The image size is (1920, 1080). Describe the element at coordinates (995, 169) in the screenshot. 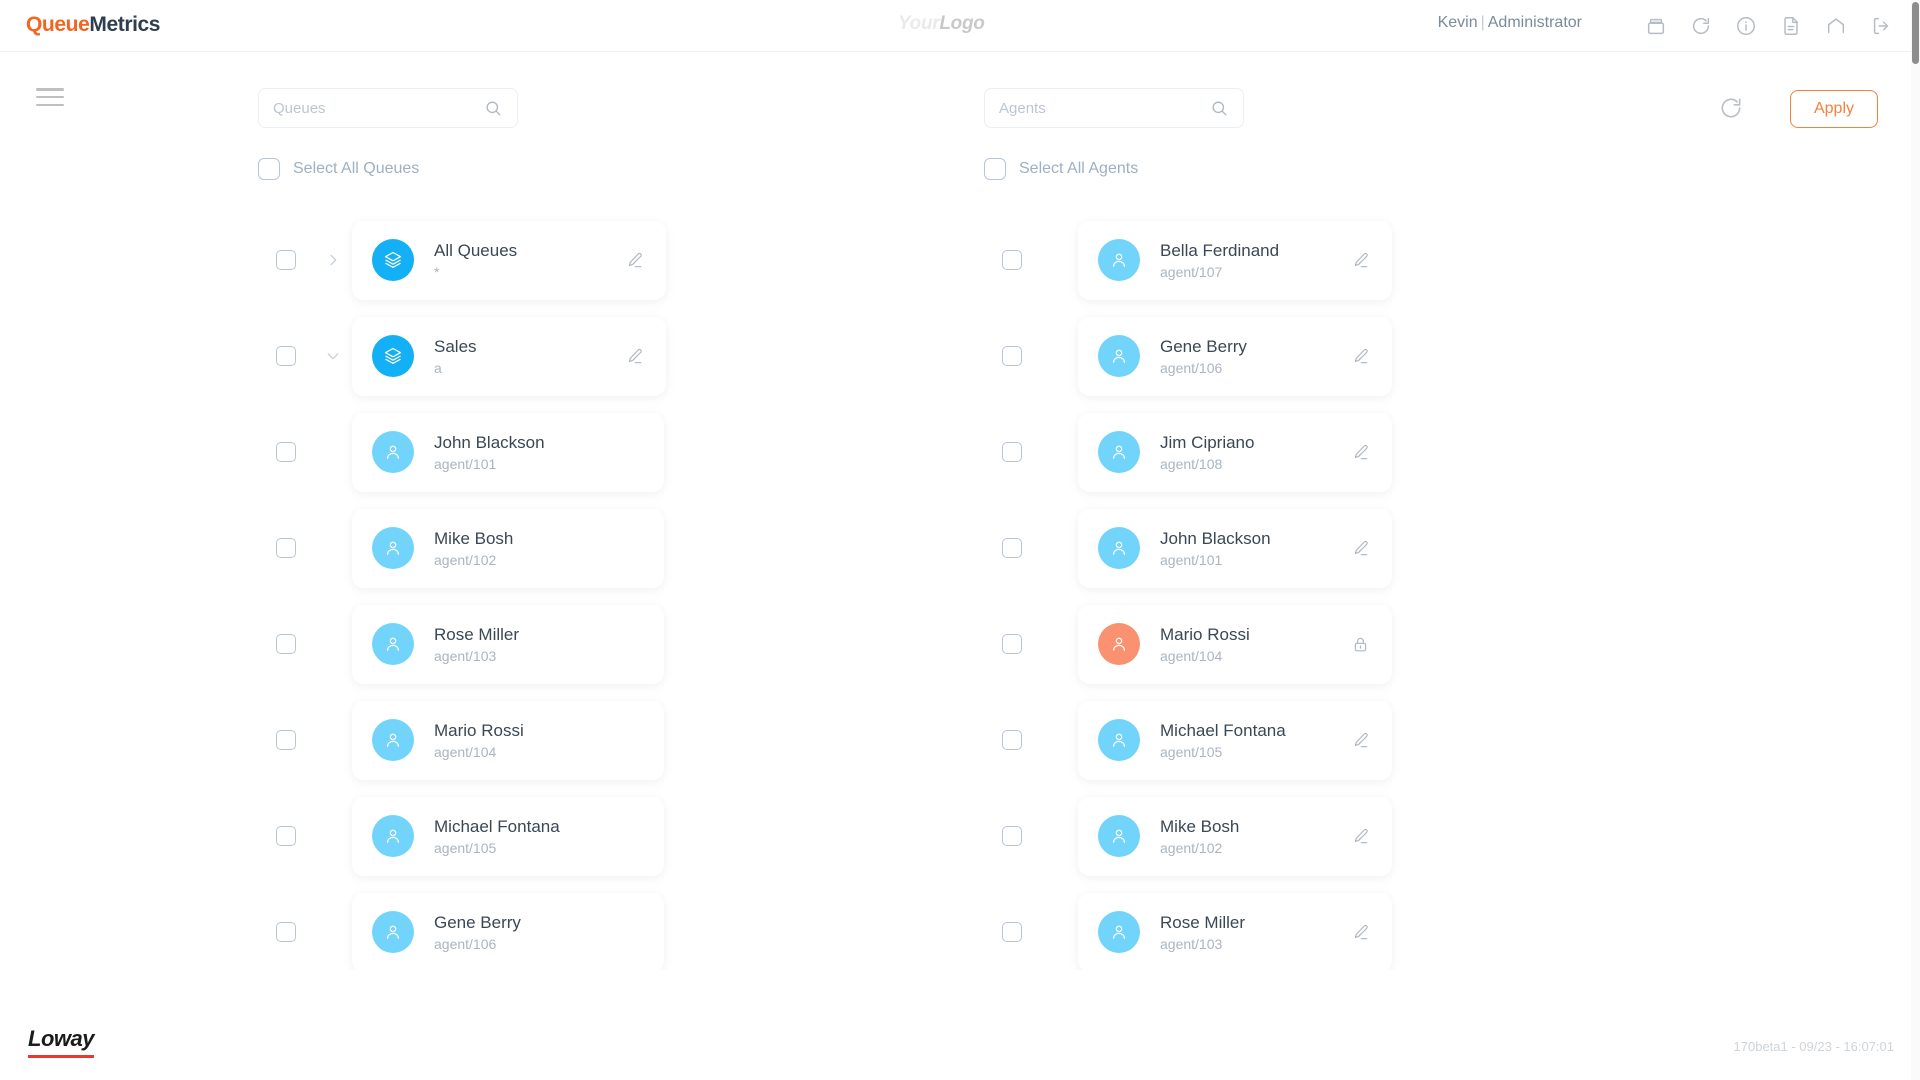

I see `select-all-agents-checkbox` at that location.